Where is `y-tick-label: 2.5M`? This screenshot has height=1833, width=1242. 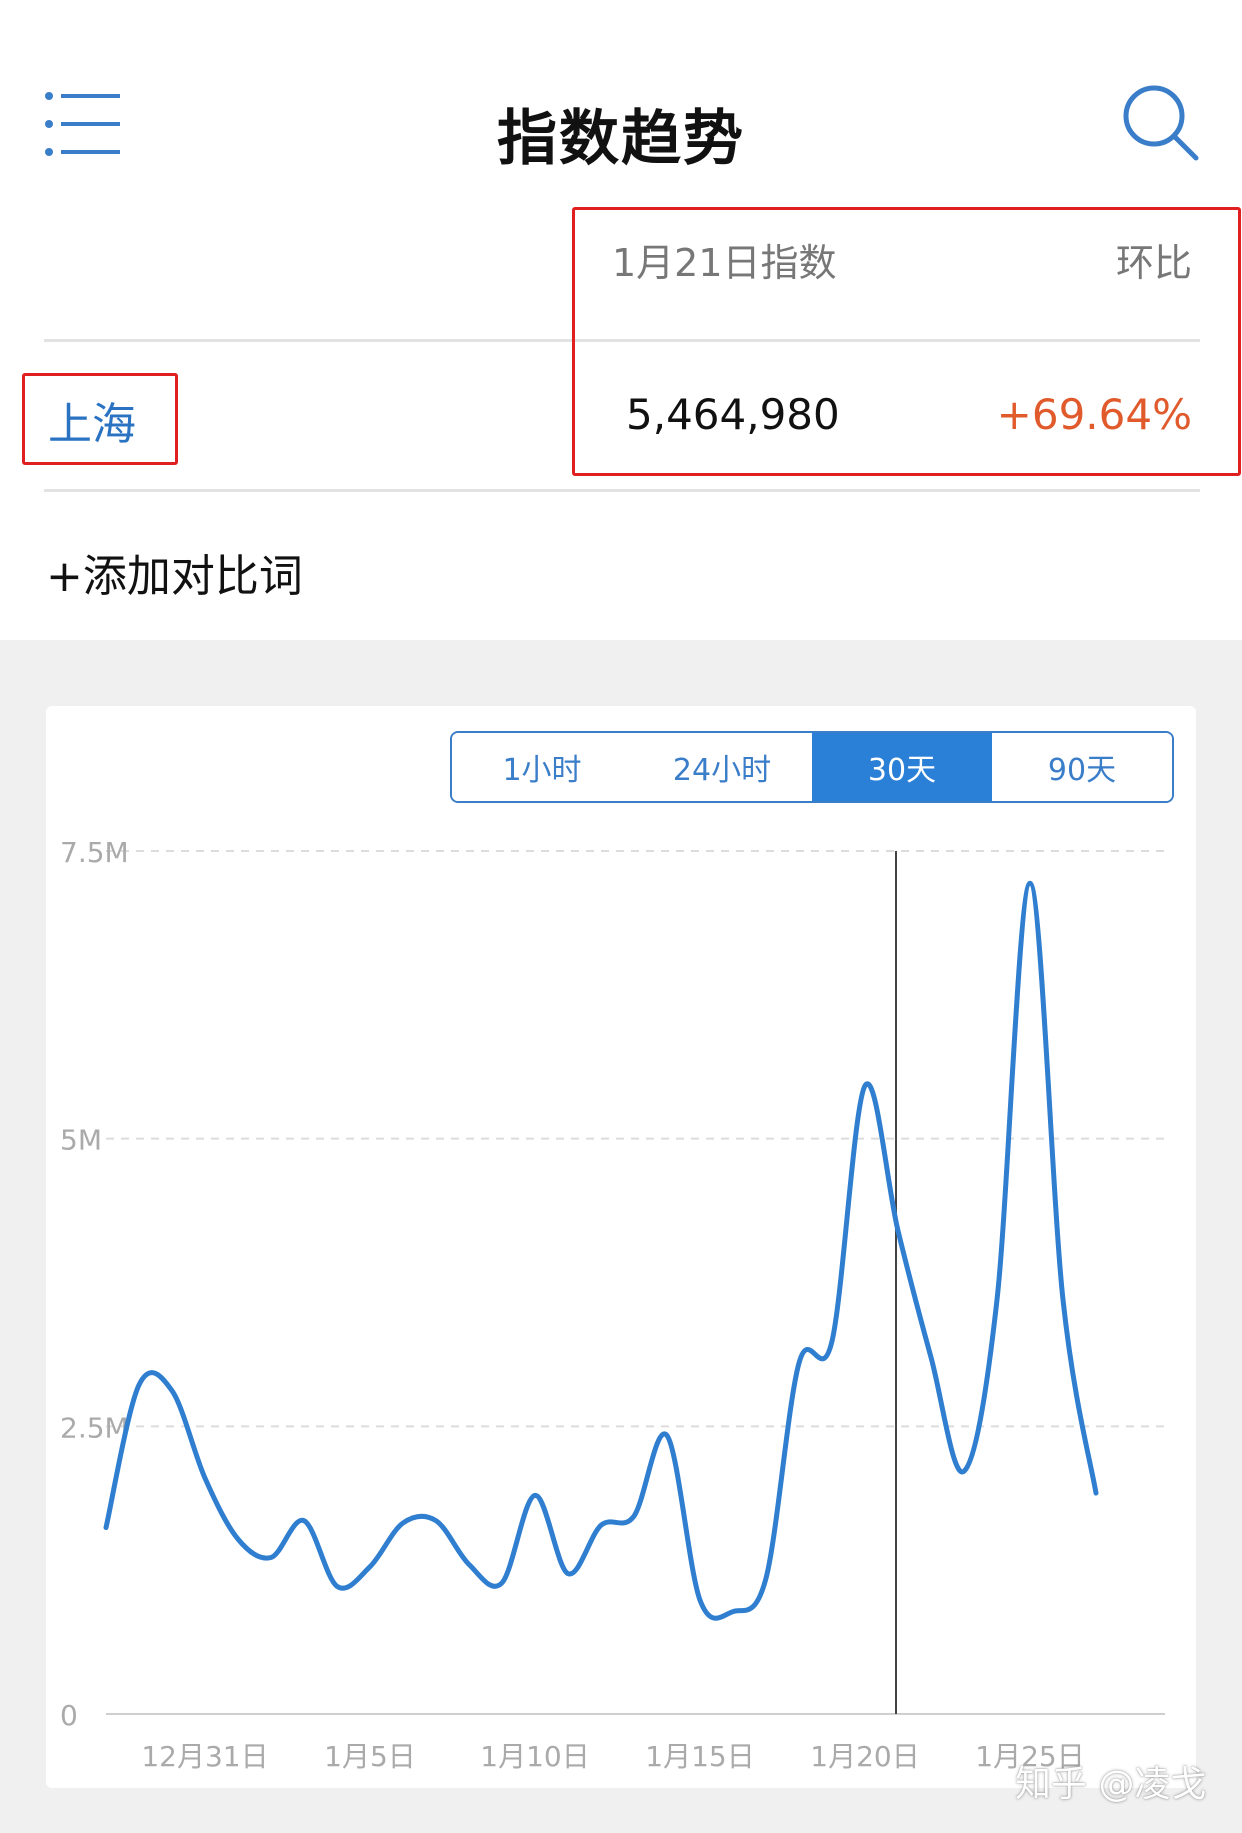
y-tick-label: 2.5M is located at coordinates (94, 1427).